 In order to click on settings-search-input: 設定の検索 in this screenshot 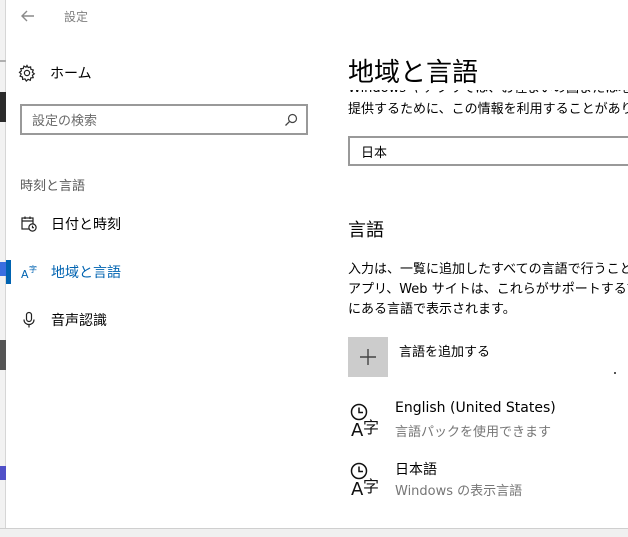, I will do `click(164, 119)`.